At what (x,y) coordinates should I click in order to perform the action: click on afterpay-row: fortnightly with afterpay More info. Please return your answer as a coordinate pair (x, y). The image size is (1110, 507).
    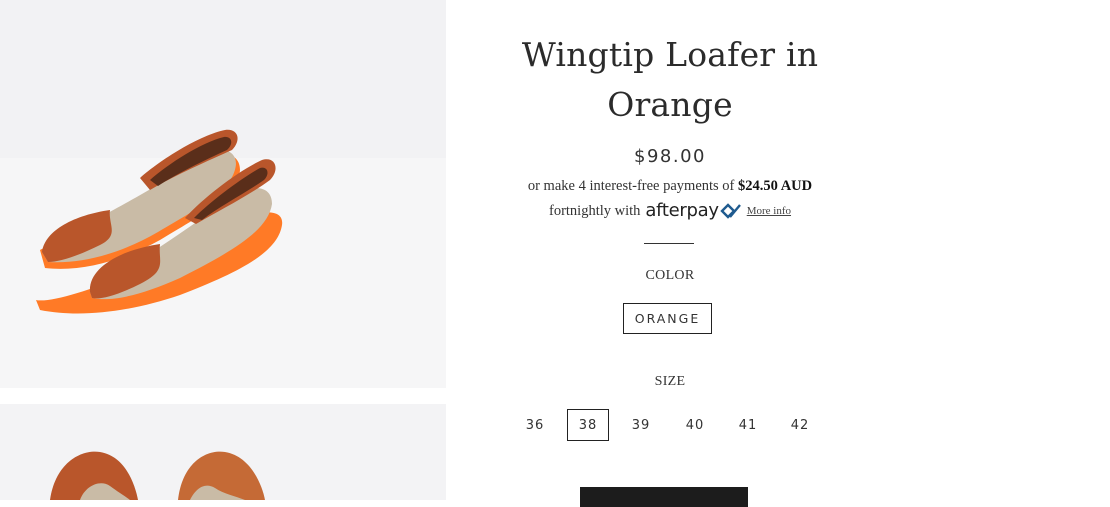
    Looking at the image, I should click on (670, 211).